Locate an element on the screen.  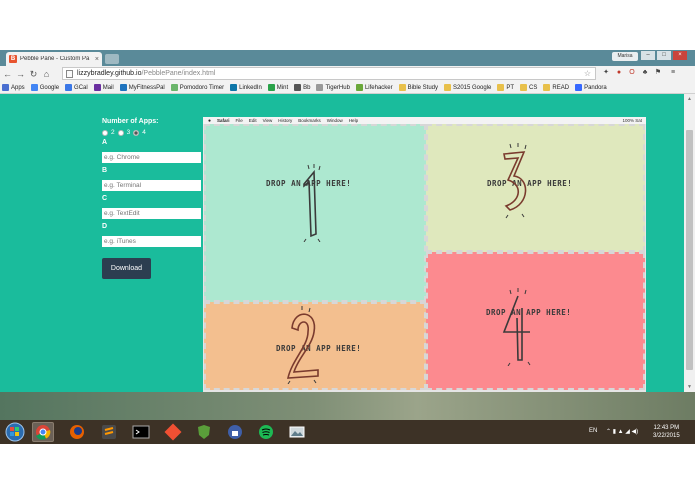
app-b-input is located at coordinates (151, 185).